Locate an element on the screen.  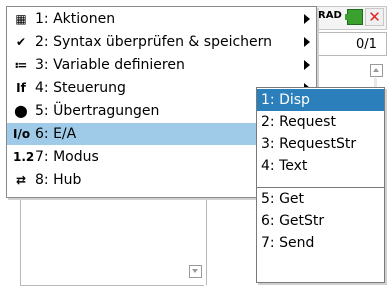
submenu-item-getstr: 6: GetStr is located at coordinates (320, 221).